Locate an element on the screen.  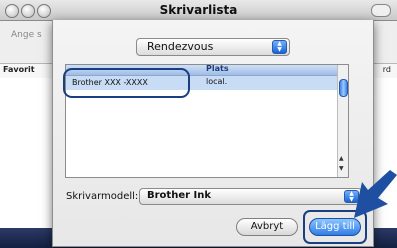
column-favorite: Favorit is located at coordinates (19, 69).